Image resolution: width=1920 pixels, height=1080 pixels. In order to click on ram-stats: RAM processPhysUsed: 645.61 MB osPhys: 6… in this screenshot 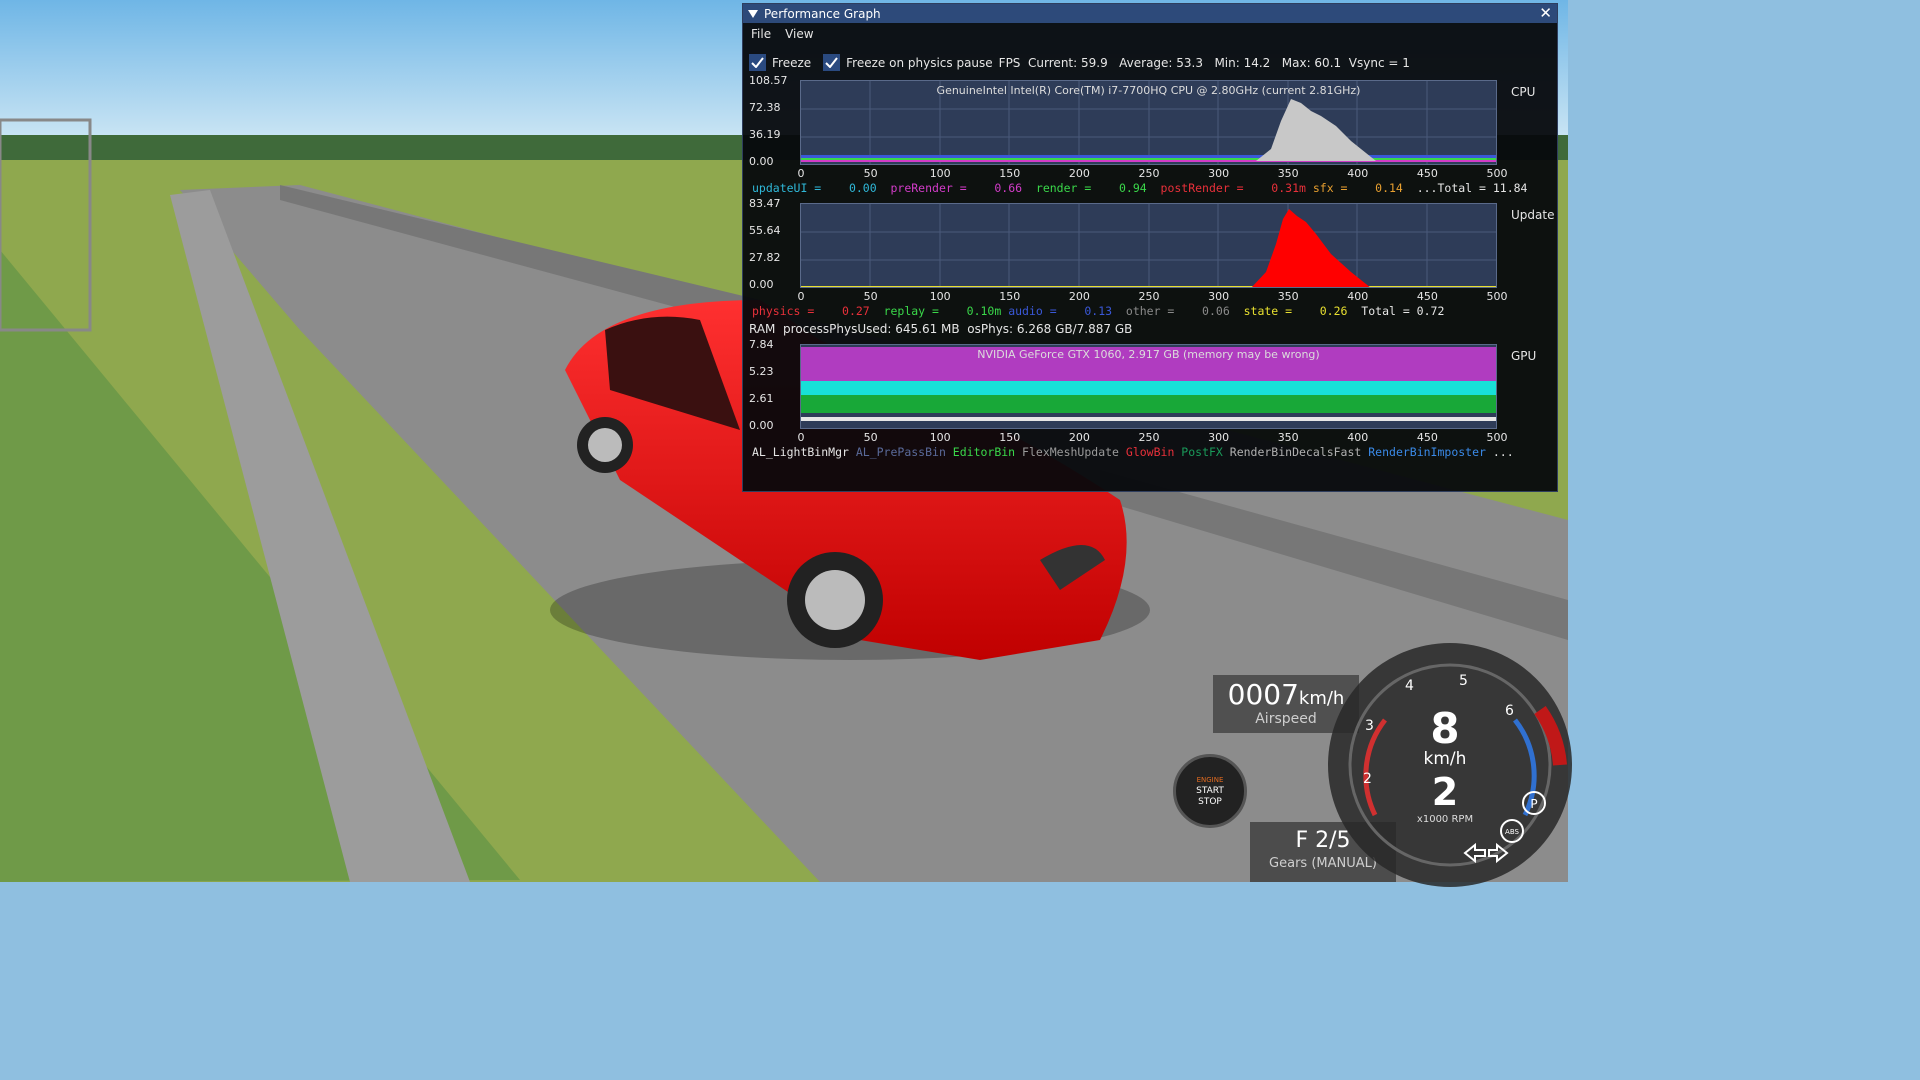, I will do `click(941, 329)`.